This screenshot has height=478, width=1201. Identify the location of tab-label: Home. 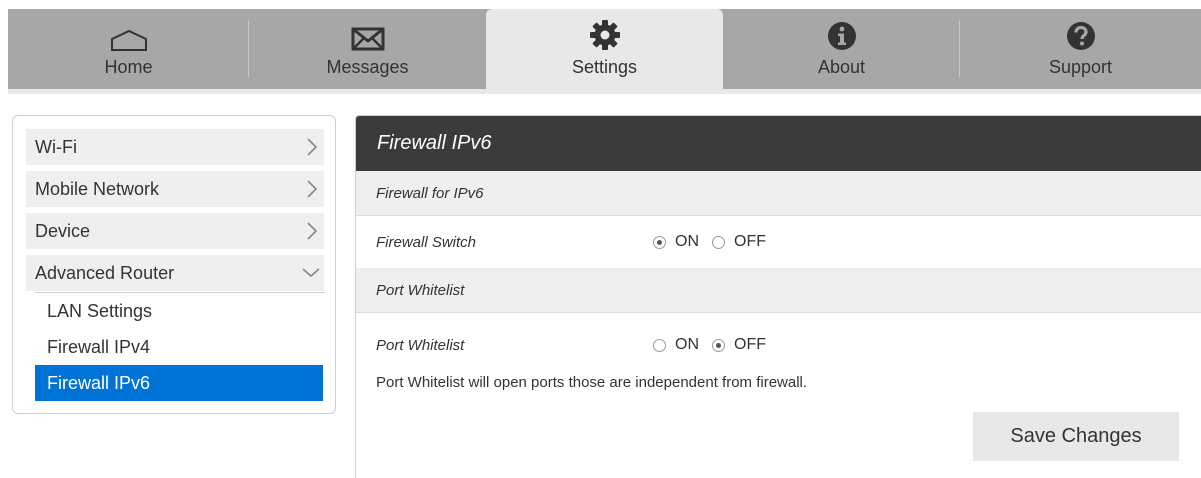
(128, 67).